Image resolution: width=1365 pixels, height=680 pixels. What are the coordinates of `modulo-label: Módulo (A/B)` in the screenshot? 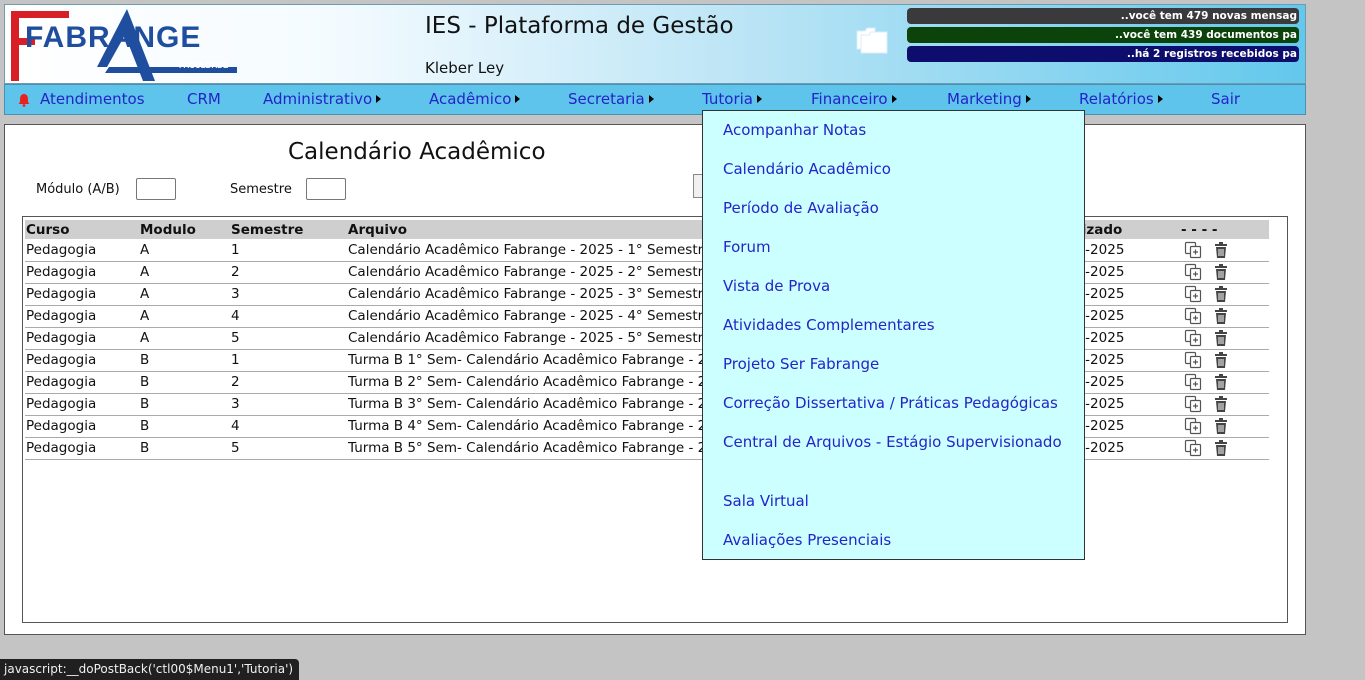 It's located at (78, 189).